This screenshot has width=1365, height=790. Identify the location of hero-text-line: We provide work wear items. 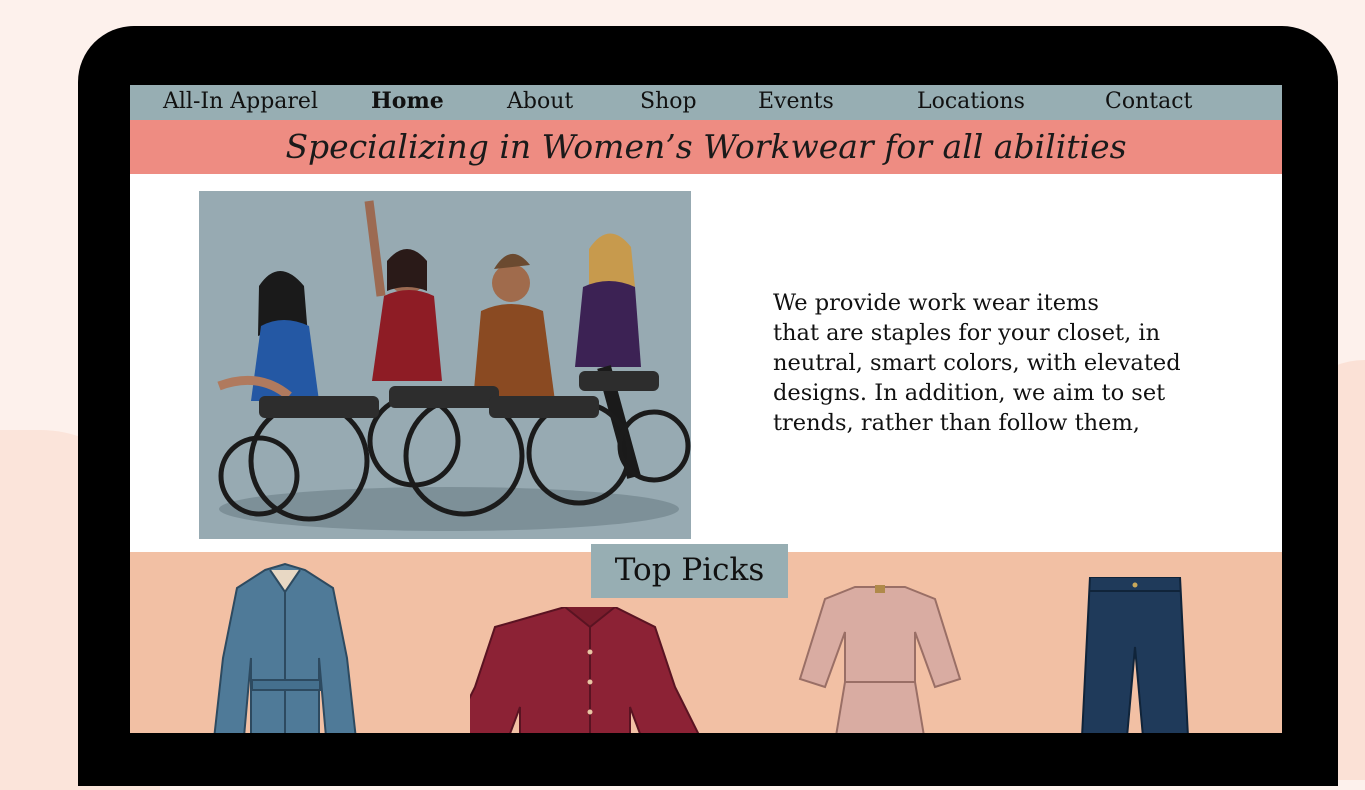
(936, 303).